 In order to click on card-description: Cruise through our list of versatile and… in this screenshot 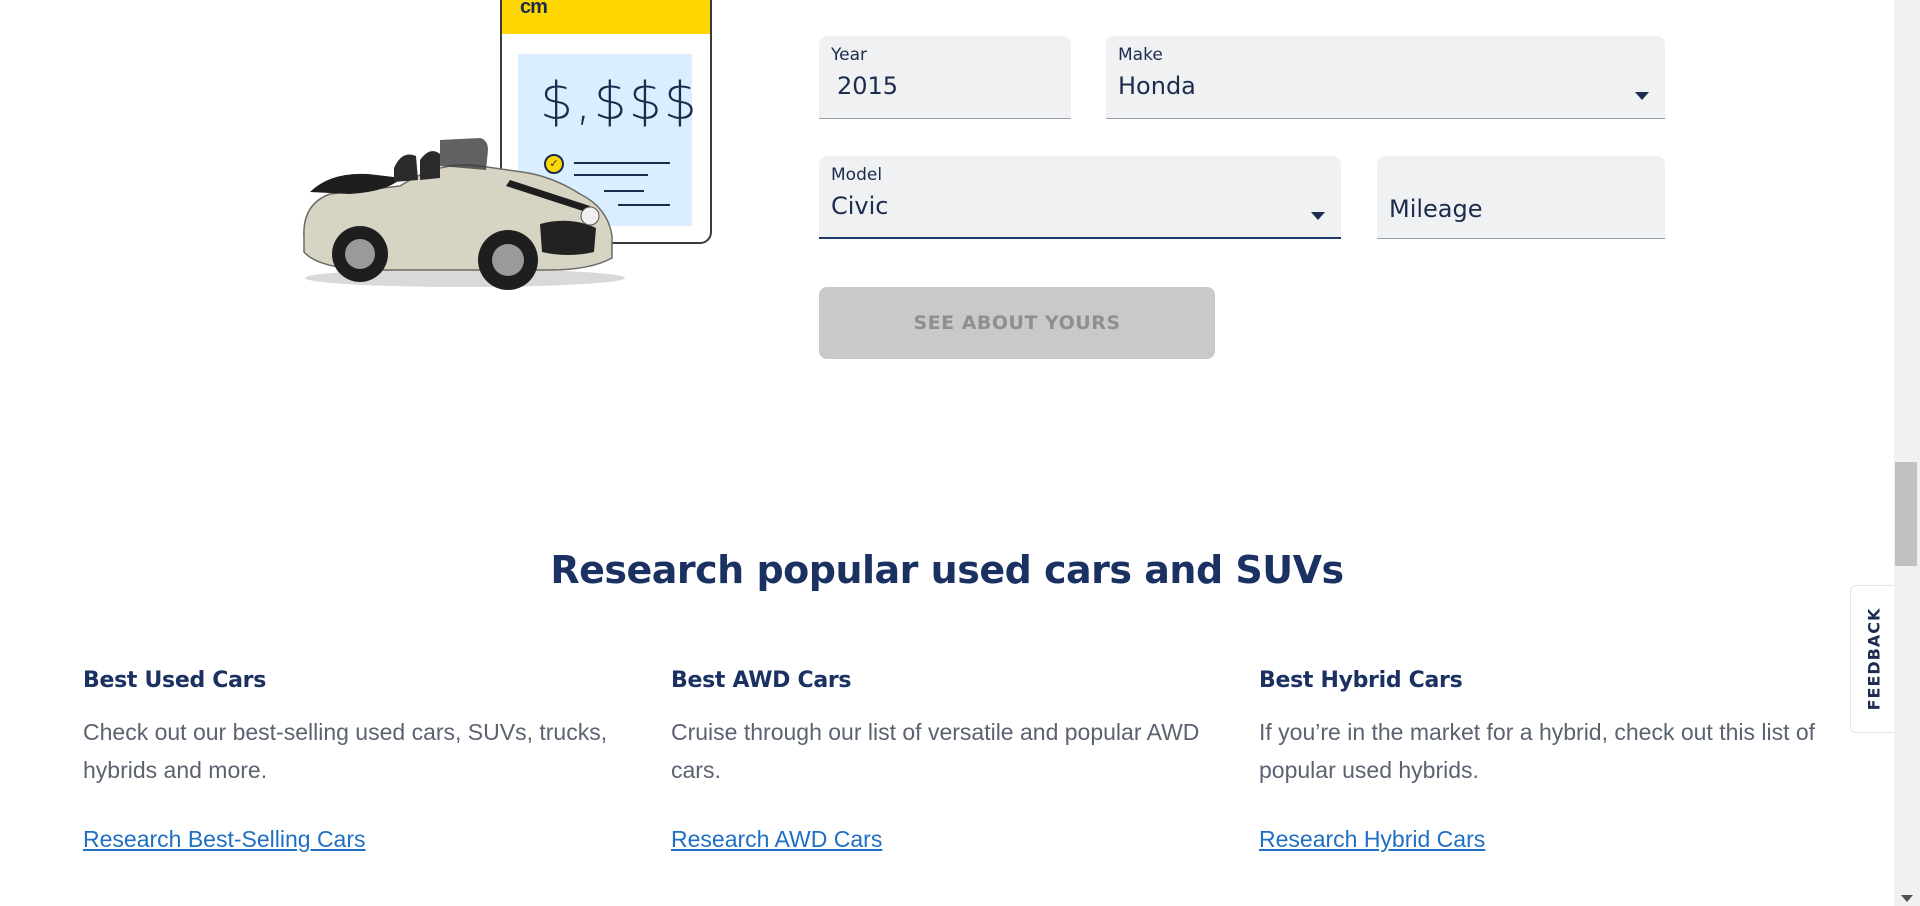, I will do `click(935, 751)`.